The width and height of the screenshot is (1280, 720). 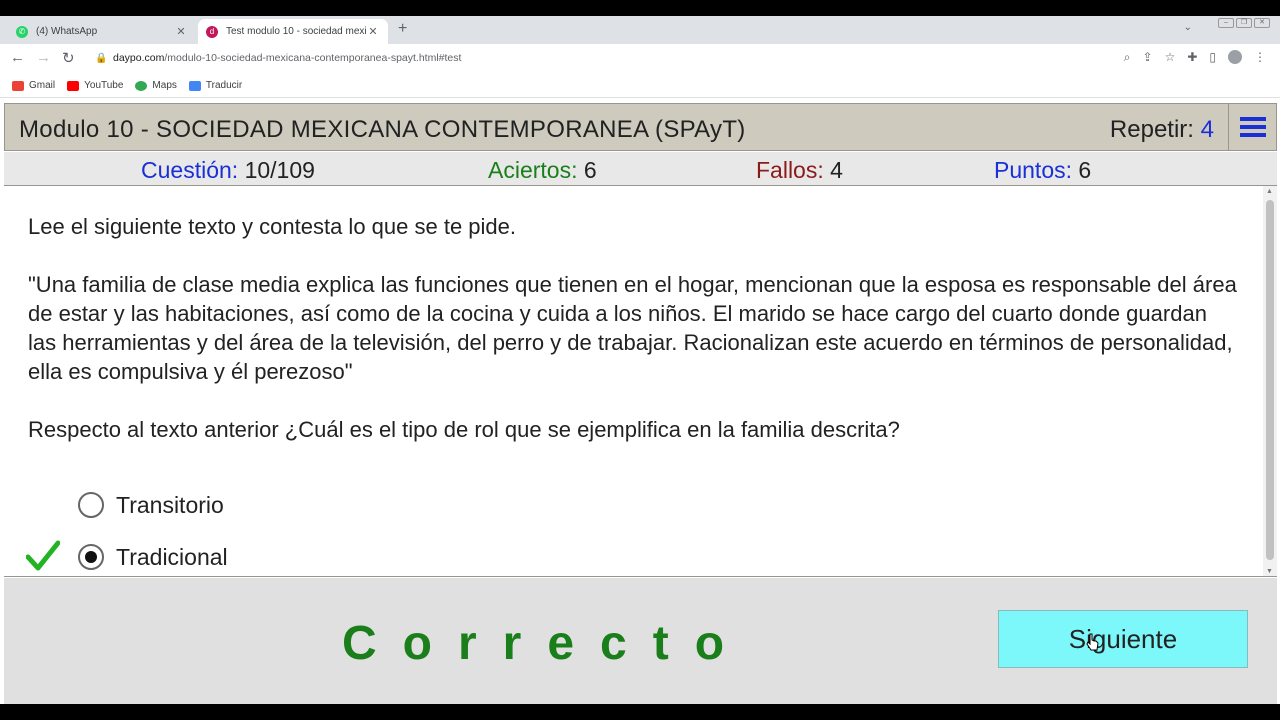 What do you see at coordinates (224, 85) in the screenshot?
I see `bookmark-label: Traducir` at bounding box center [224, 85].